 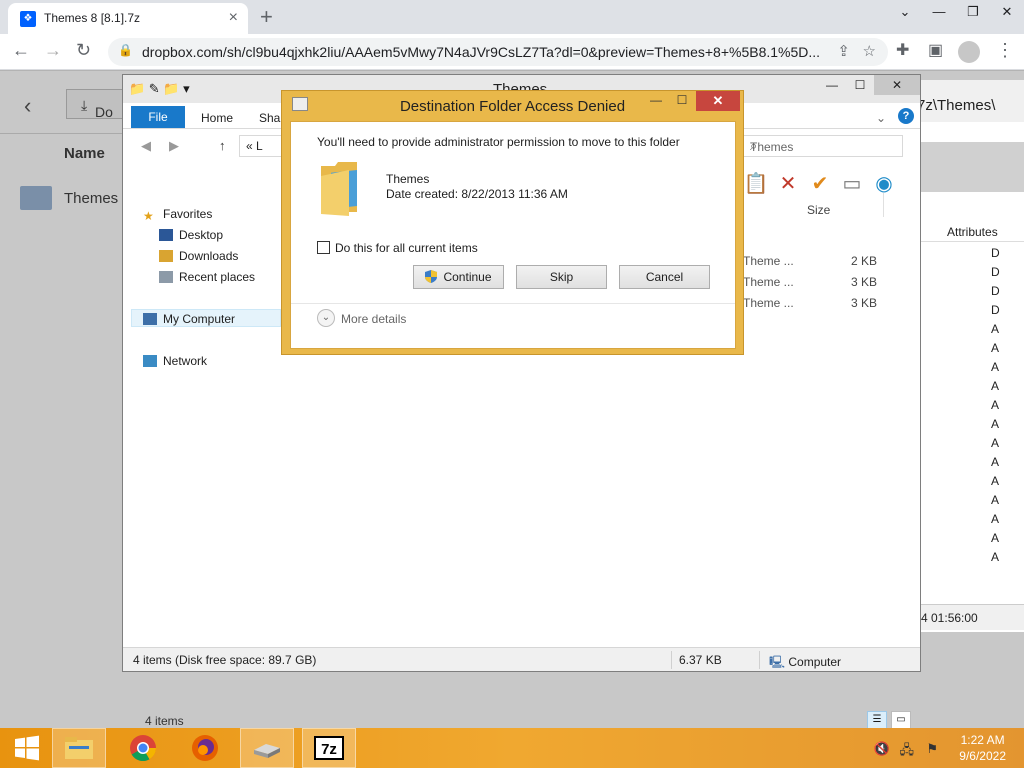 I want to click on skip-button: Skip, so click(x=561, y=277).